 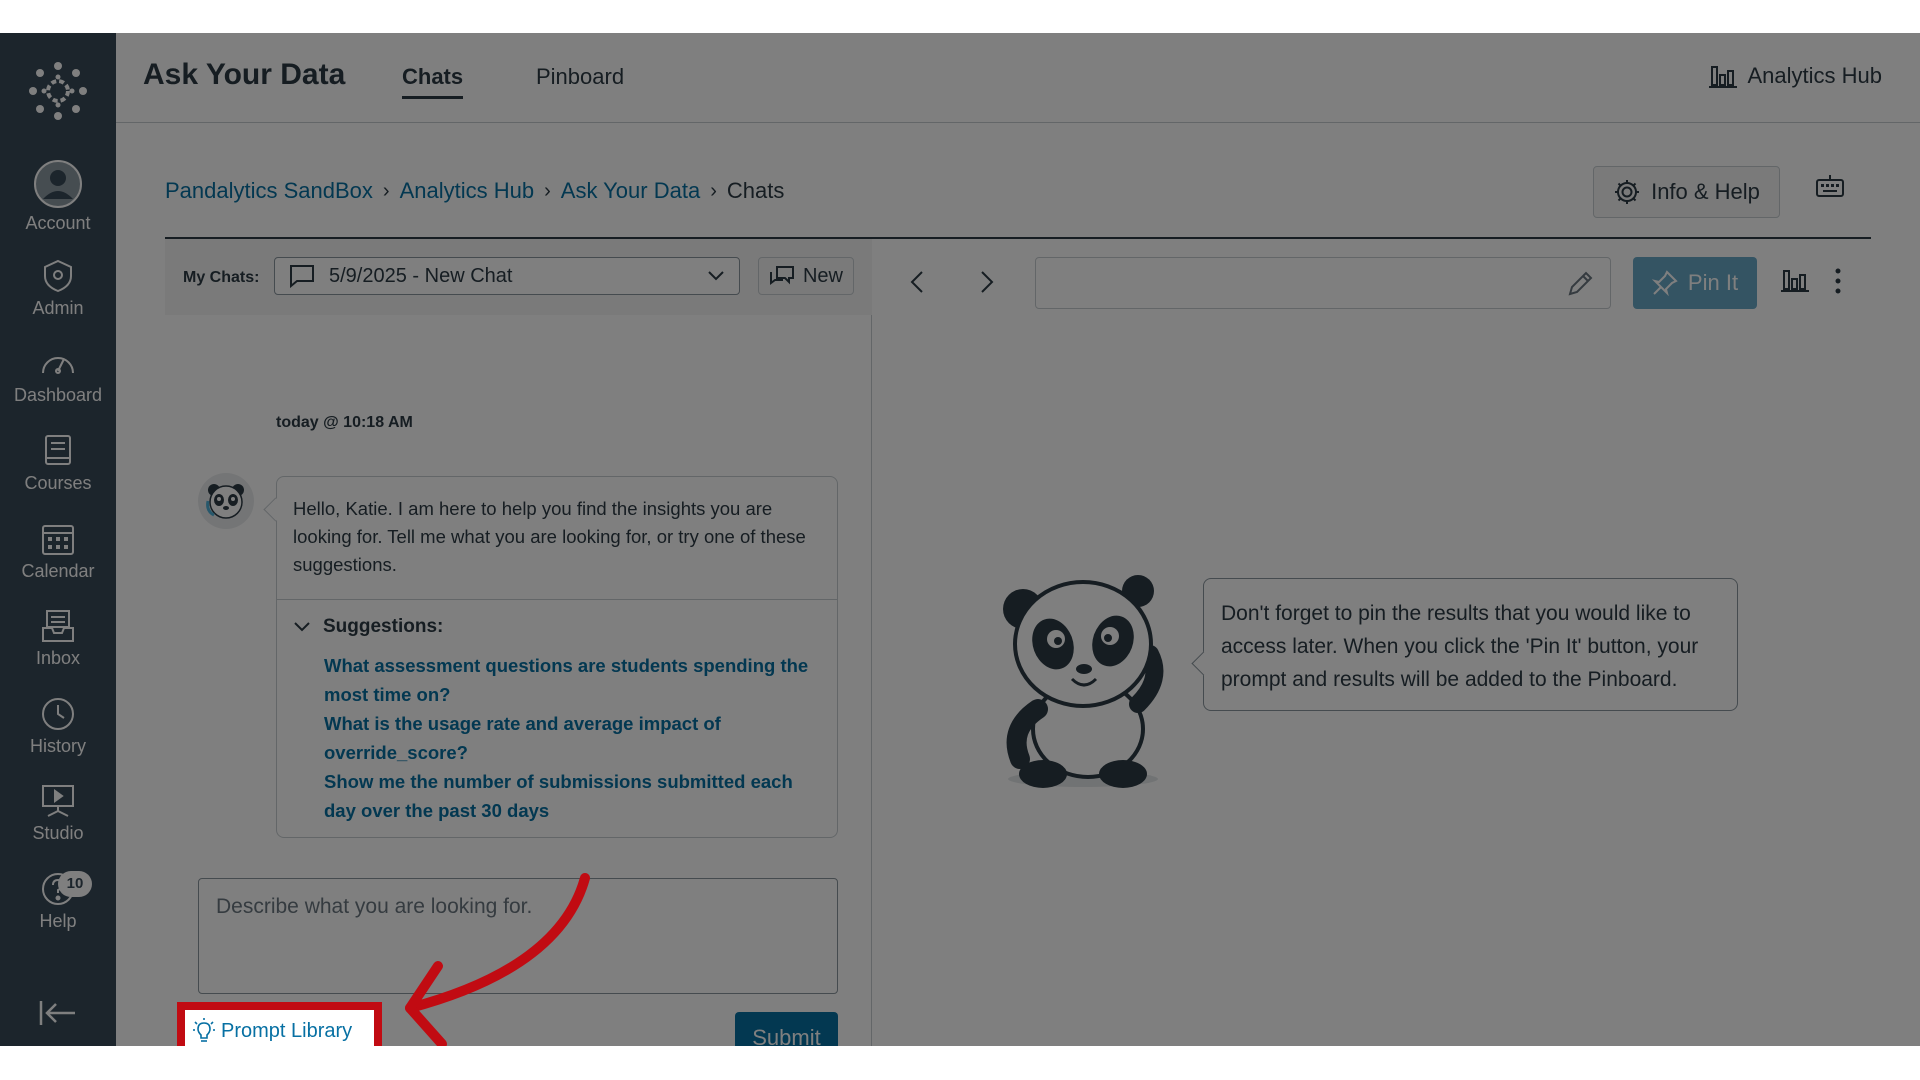 What do you see at coordinates (58, 450) in the screenshot?
I see `book-icon` at bounding box center [58, 450].